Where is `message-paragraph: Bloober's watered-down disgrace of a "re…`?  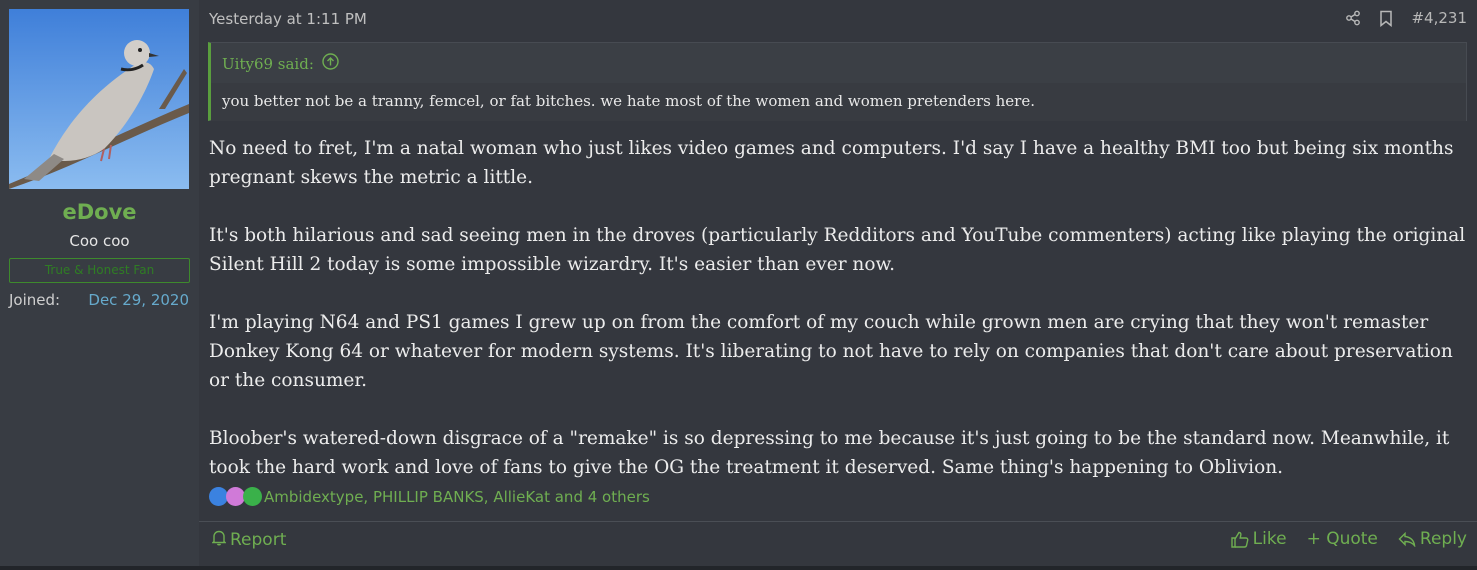 message-paragraph: Bloober's watered-down disgrace of a "re… is located at coordinates (829, 453).